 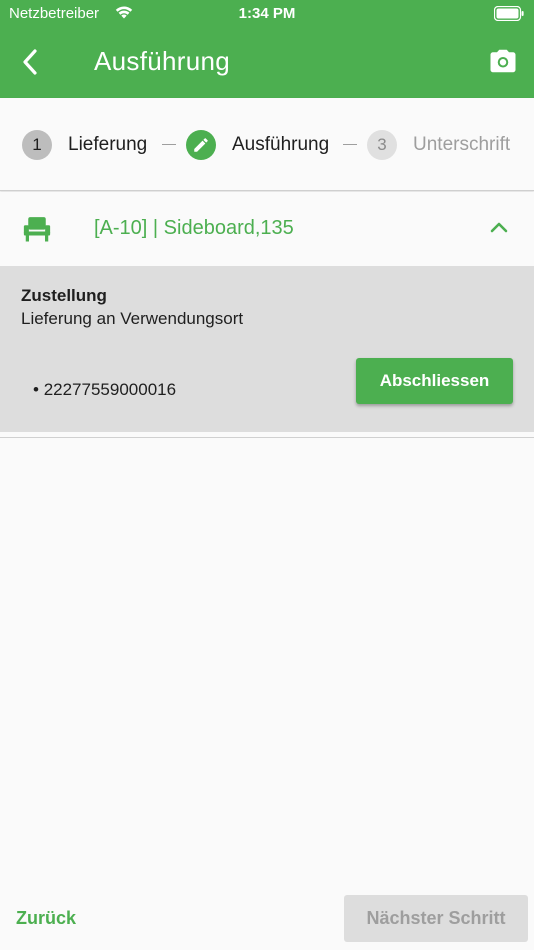 I want to click on step-lieferung: 1 Lieferung, so click(x=84, y=145).